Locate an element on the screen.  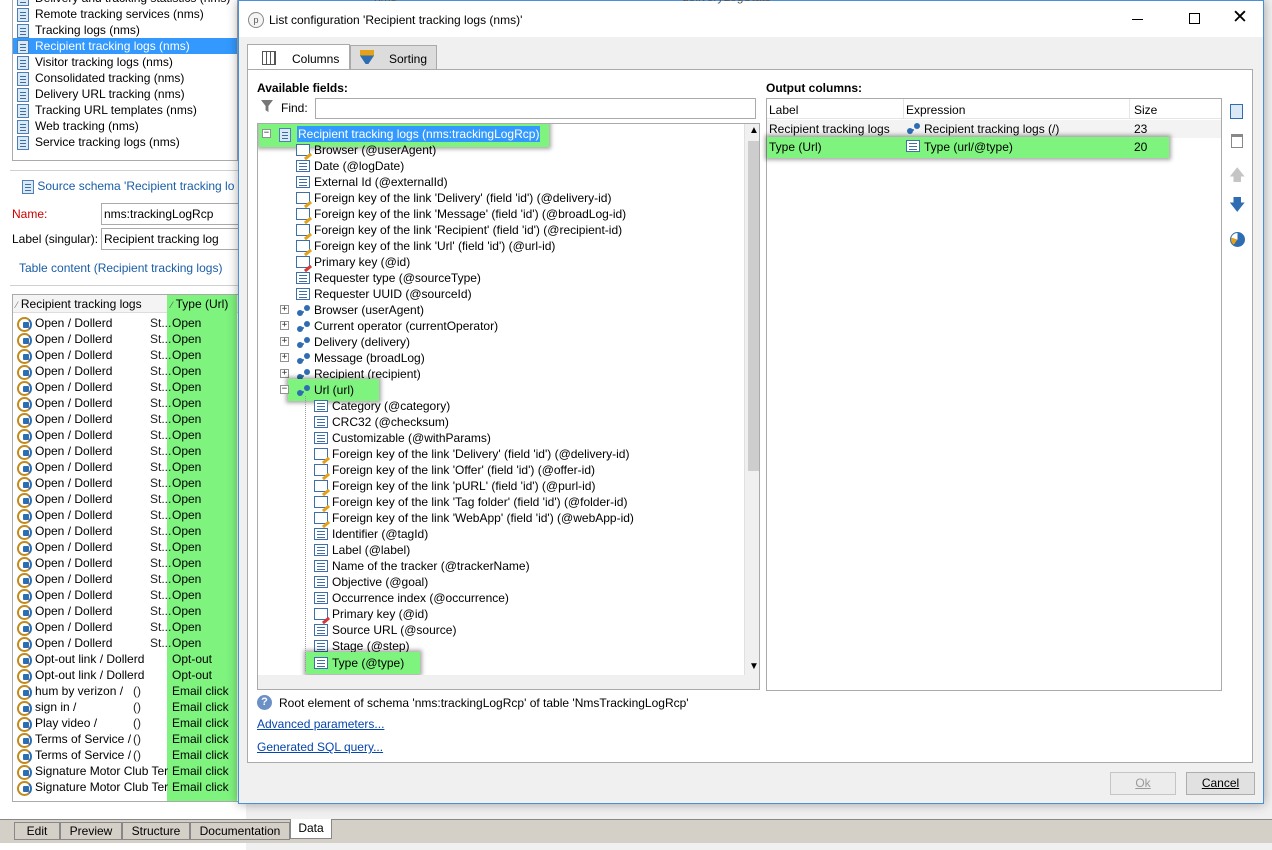
tree-node: Date (@logDate) is located at coordinates (501, 166).